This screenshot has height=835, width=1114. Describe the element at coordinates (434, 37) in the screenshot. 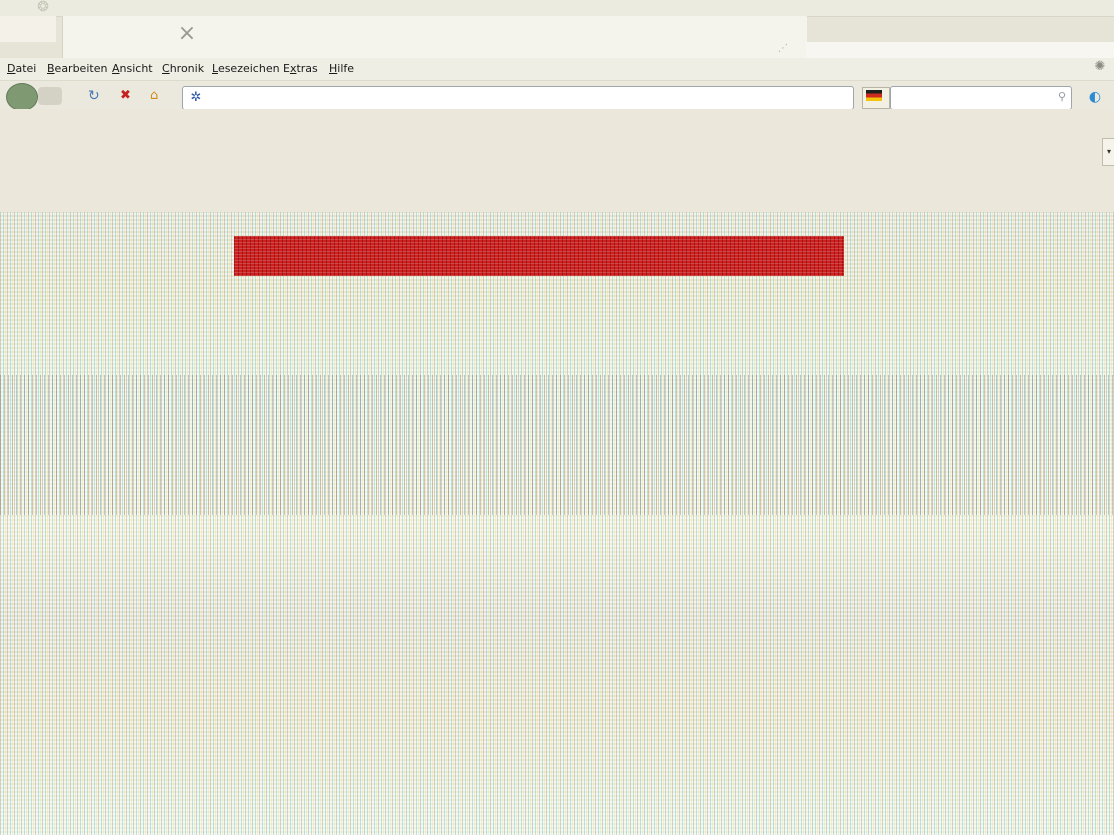

I see `tab-active` at that location.